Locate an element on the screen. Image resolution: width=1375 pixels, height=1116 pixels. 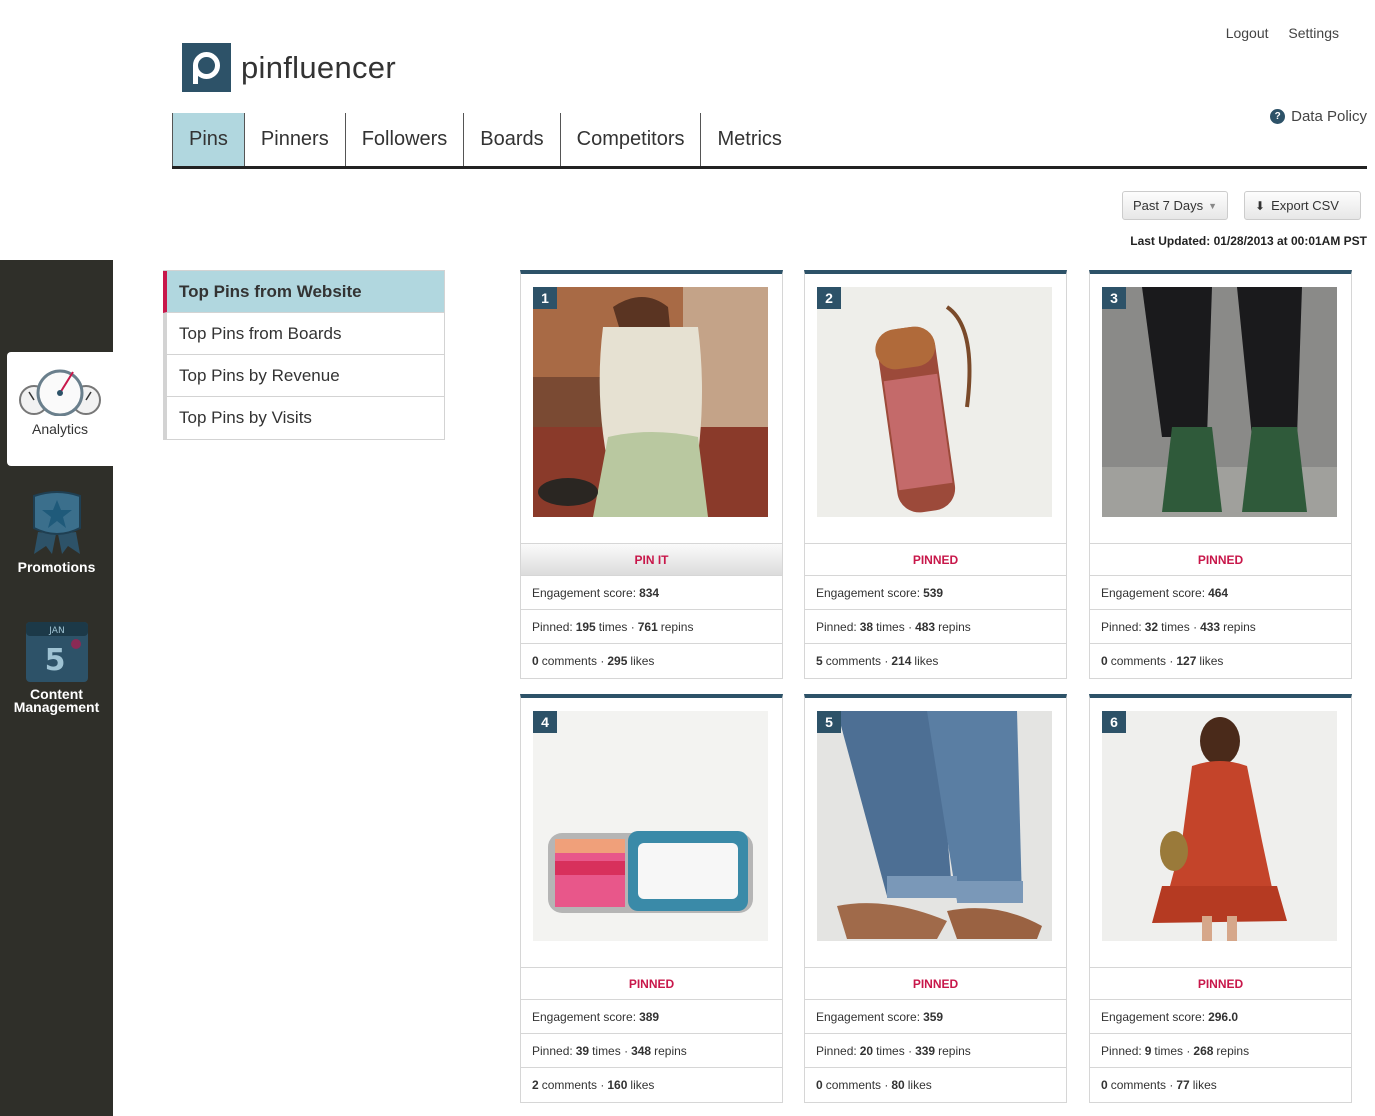
likes-count: 80 is located at coordinates (898, 1084).